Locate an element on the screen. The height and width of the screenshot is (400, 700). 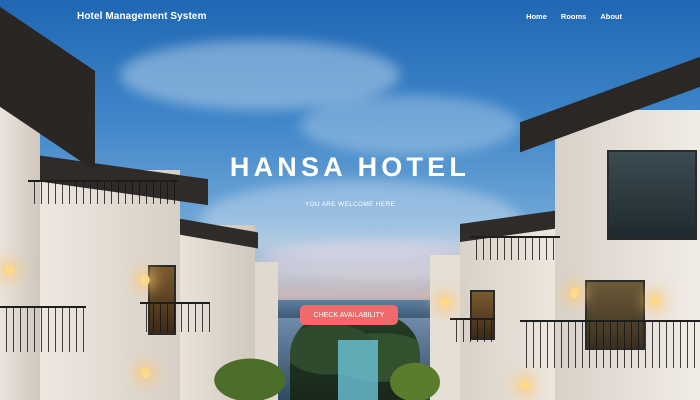
hero-title: HANSA HOTEL is located at coordinates (350, 167).